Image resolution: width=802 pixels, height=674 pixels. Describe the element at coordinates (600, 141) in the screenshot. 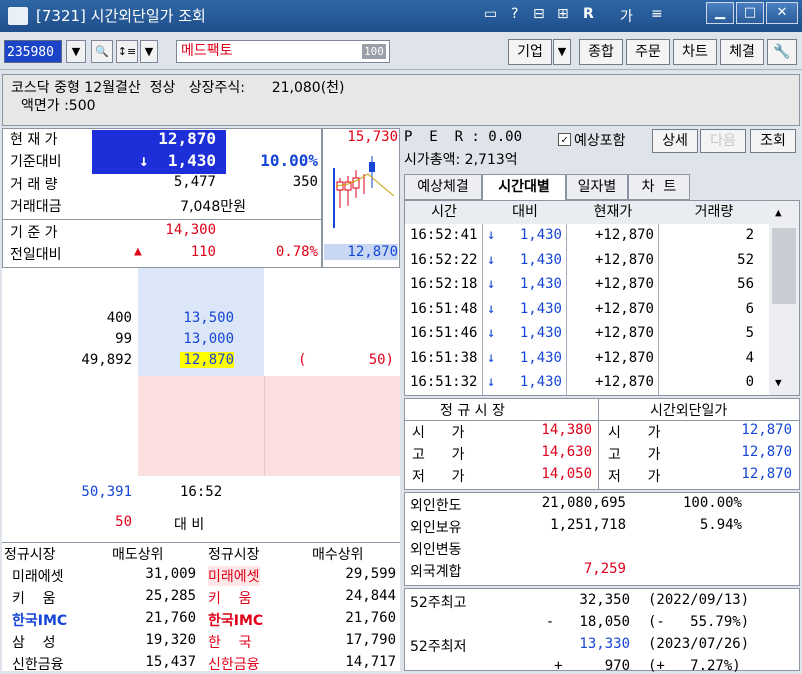

I see `expected-label: 예상포함` at that location.